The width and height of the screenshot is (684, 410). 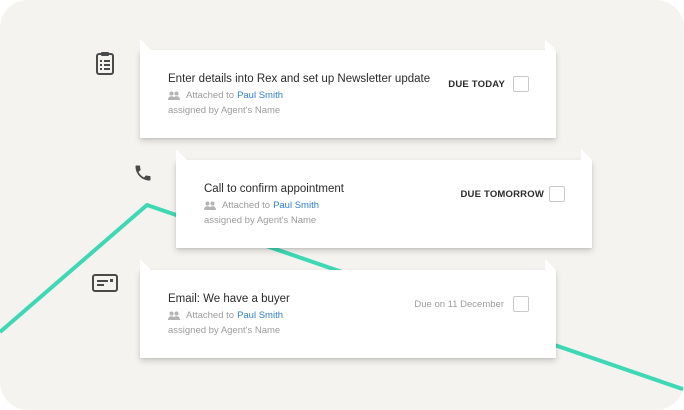 I want to click on phone-icon, so click(x=143, y=173).